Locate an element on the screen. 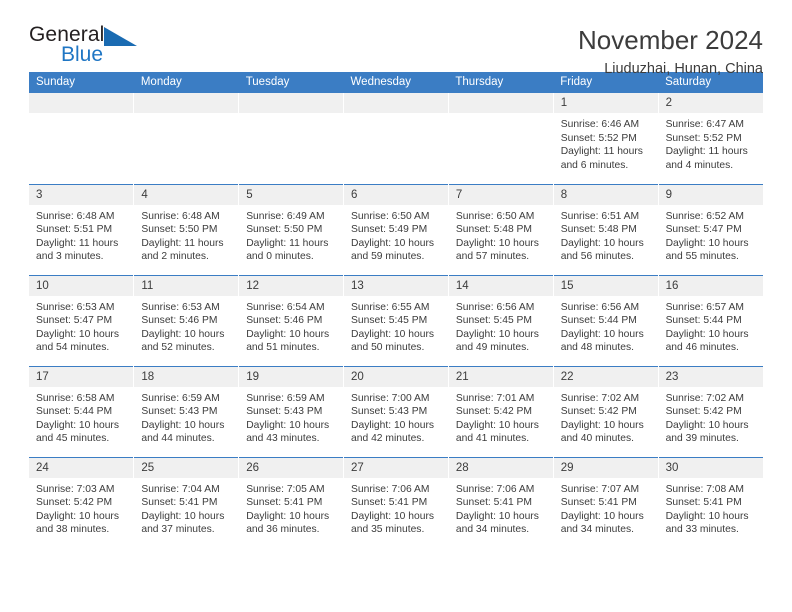 This screenshot has width=792, height=612. day-info-line: Sunrise: 6:58 AM is located at coordinates (75, 398).